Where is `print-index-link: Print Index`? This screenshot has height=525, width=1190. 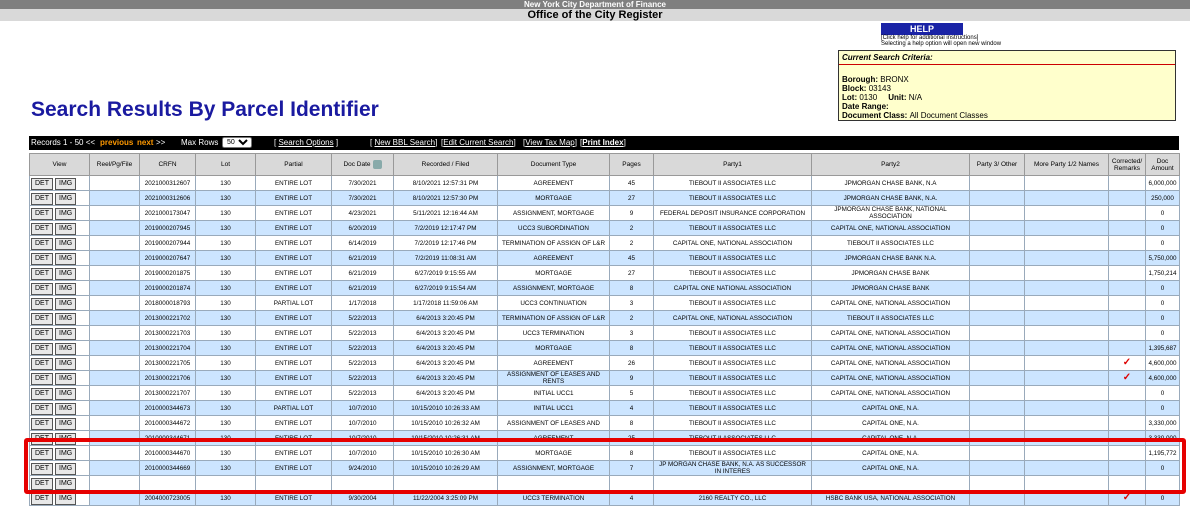
print-index-link: Print Index is located at coordinates (602, 142).